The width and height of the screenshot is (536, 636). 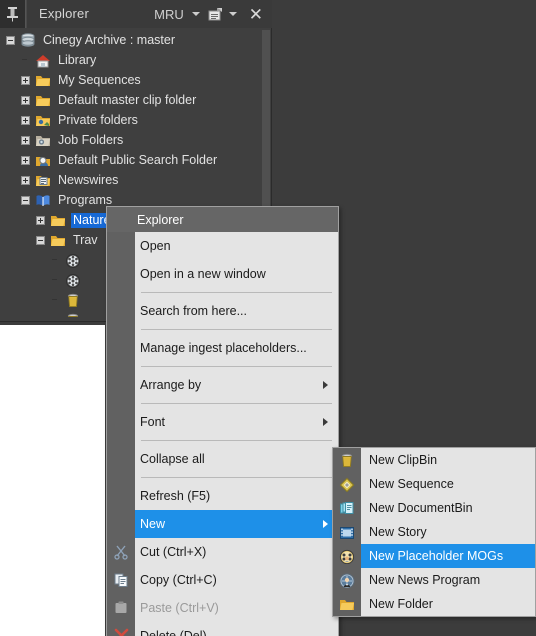 I want to click on context-menu-item-label: Open, so click(x=155, y=246).